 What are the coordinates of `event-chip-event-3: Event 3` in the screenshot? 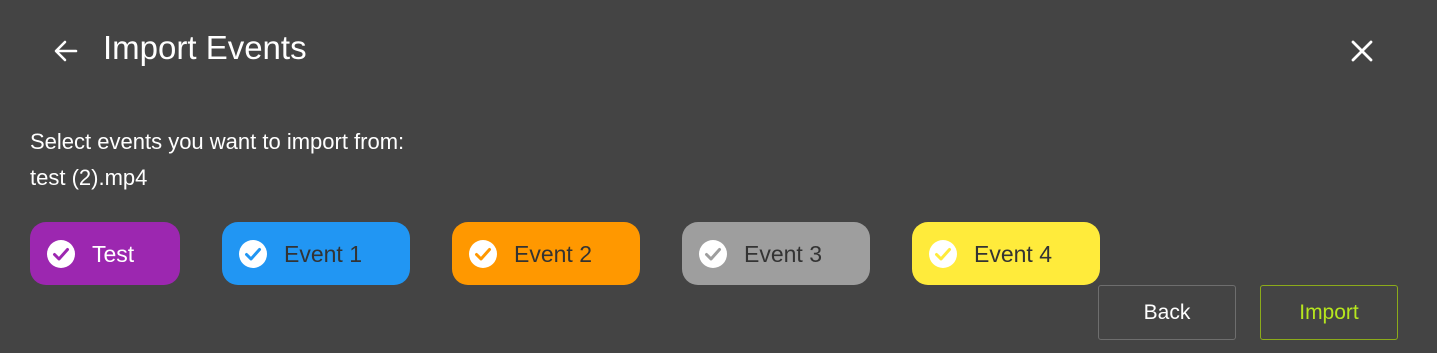 It's located at (776, 253).